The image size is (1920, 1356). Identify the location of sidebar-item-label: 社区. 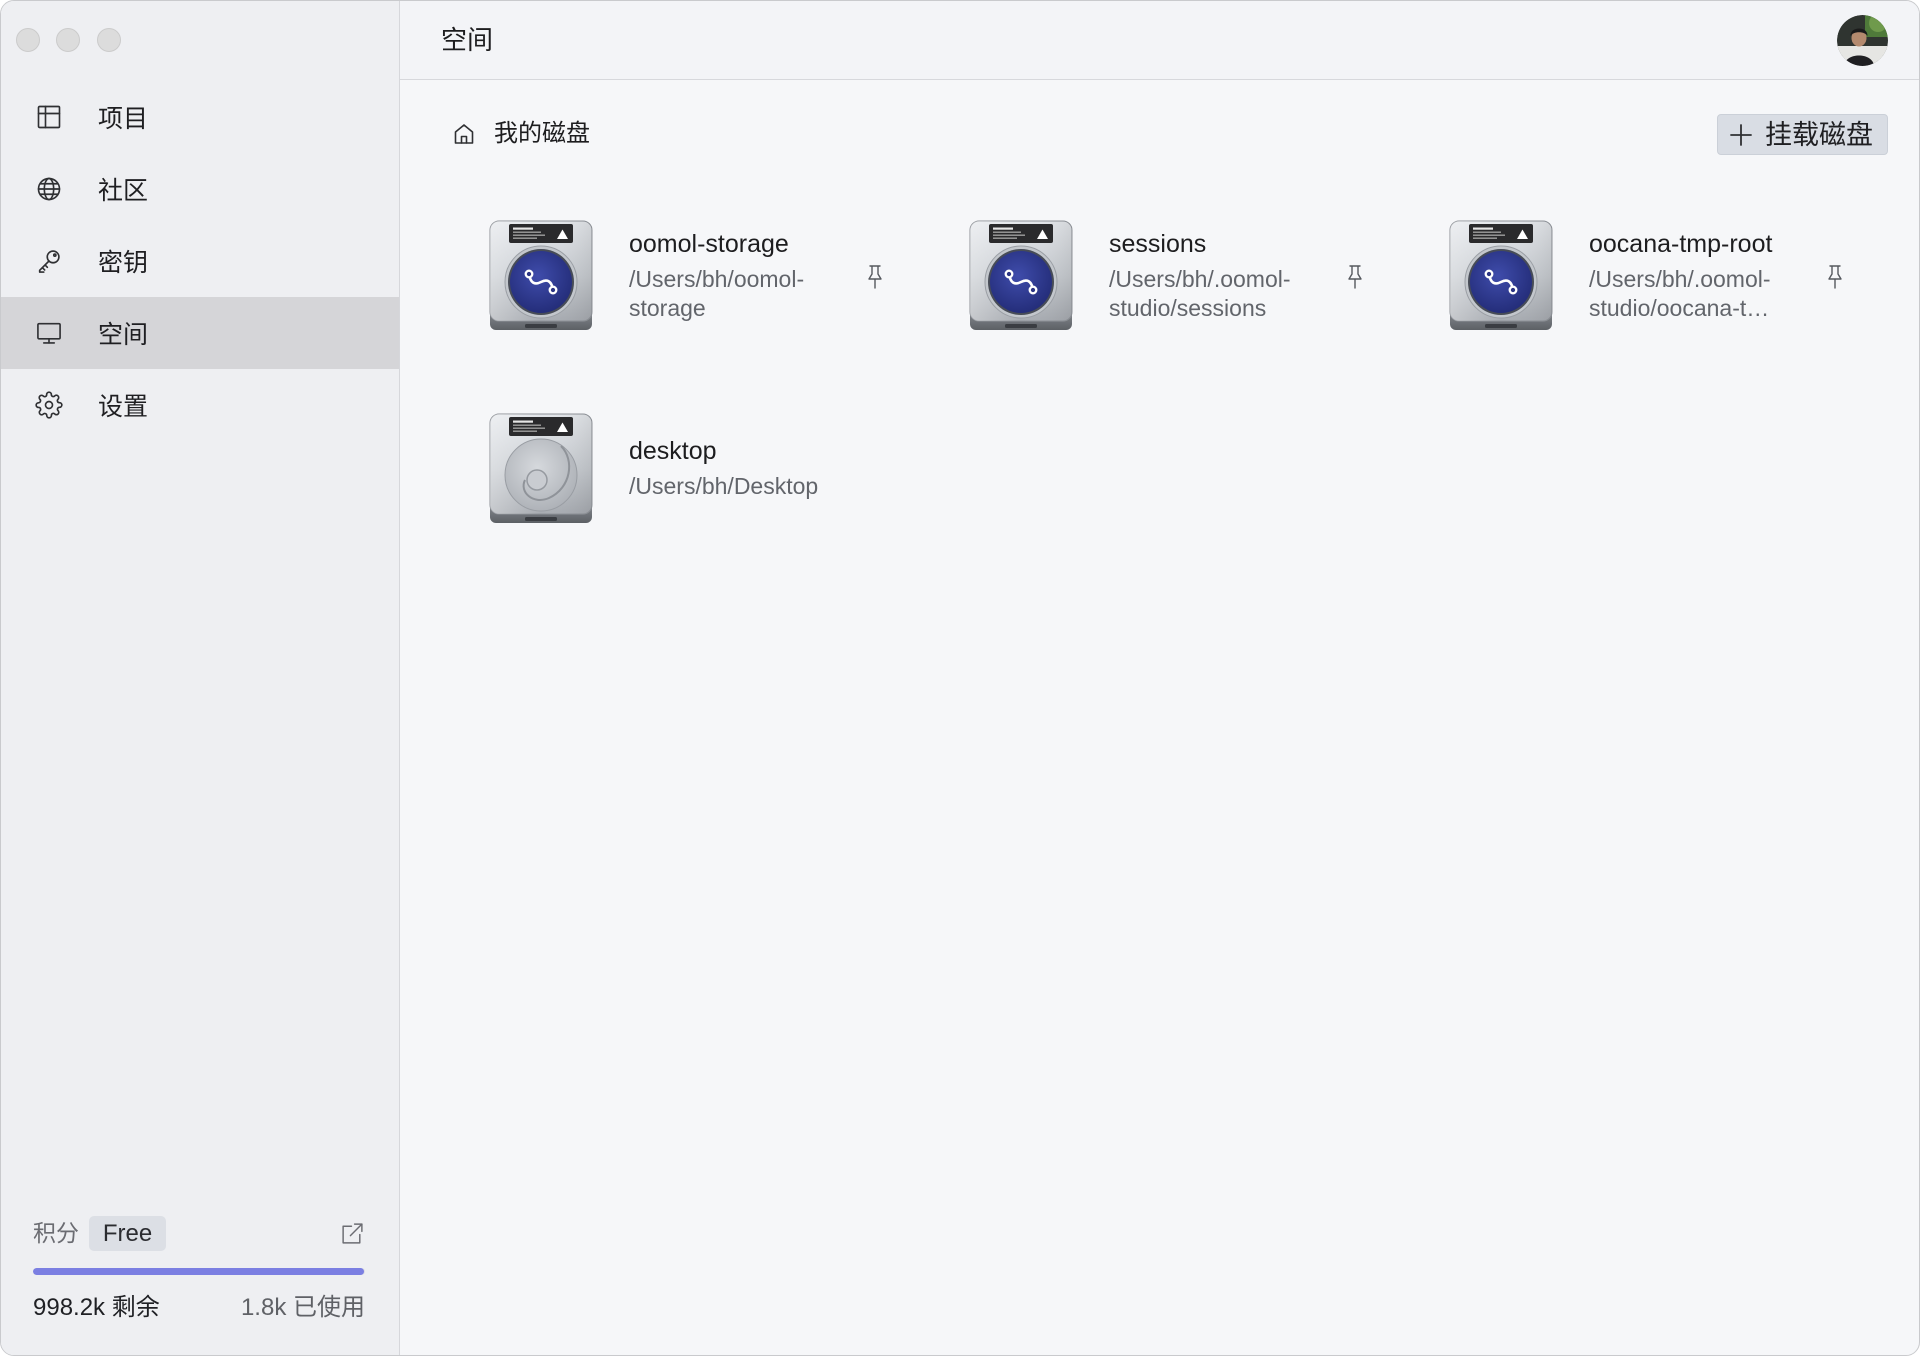
(123, 191).